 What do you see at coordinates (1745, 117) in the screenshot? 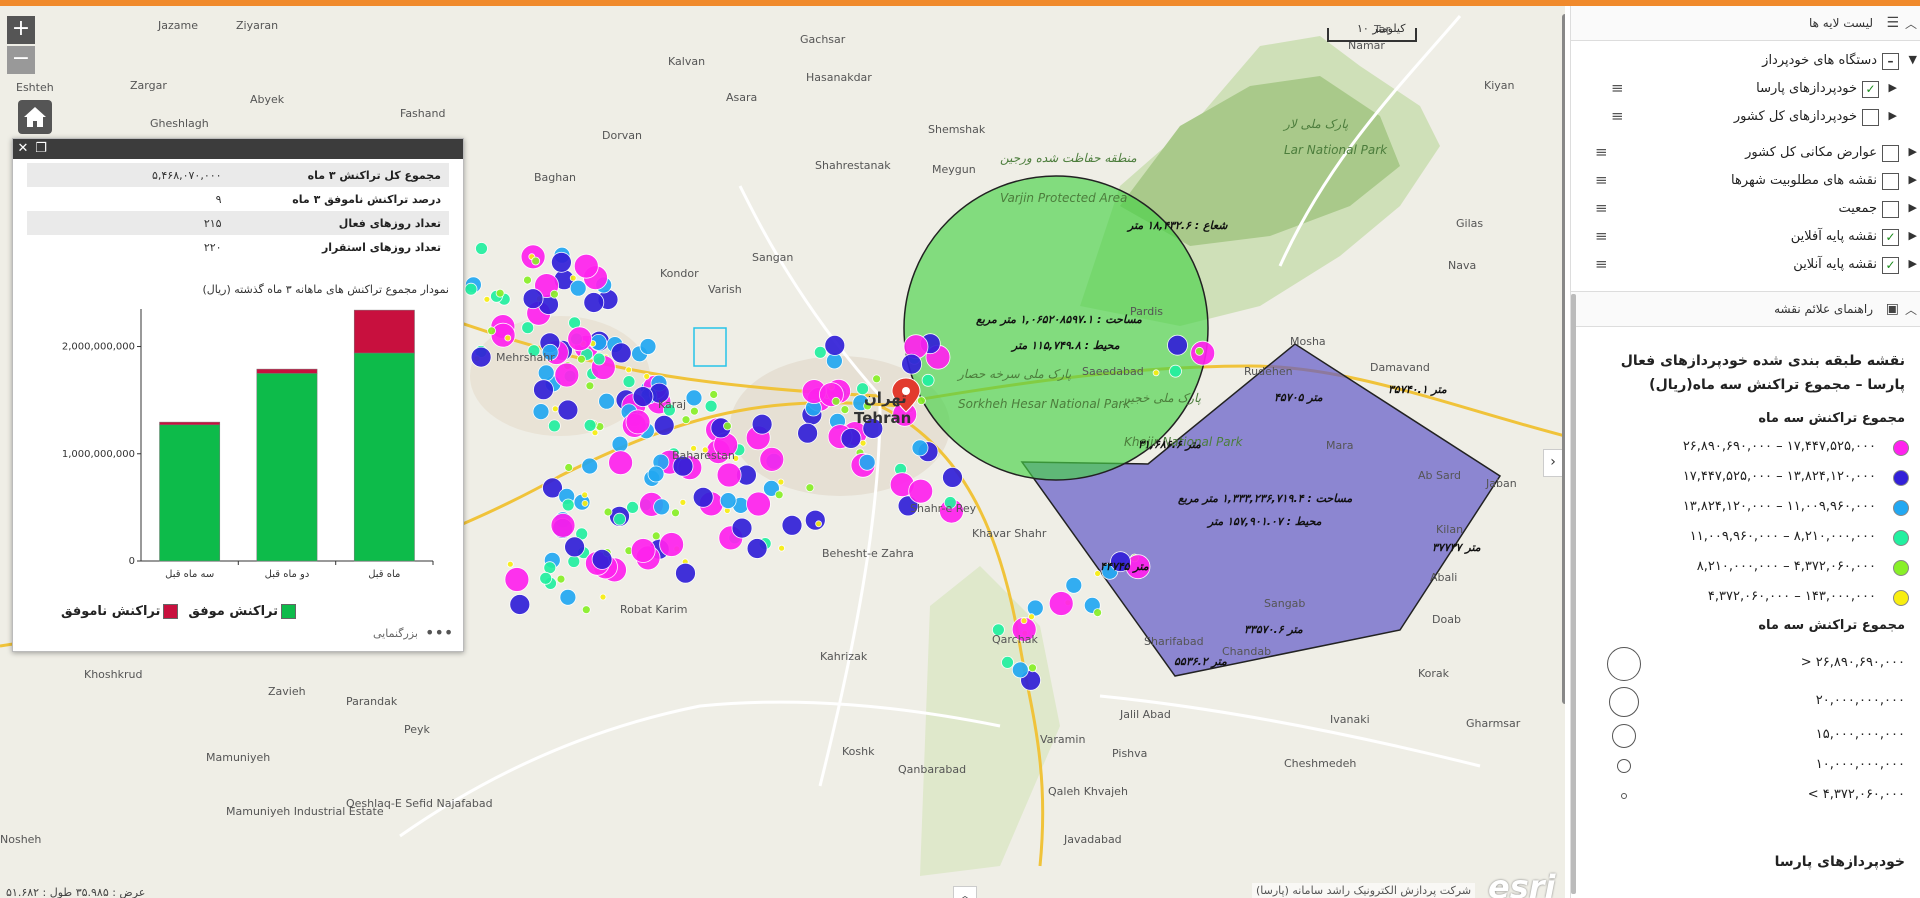
I see `layer-item: ▶ خودپردازهای کل کشور ≡` at bounding box center [1745, 117].